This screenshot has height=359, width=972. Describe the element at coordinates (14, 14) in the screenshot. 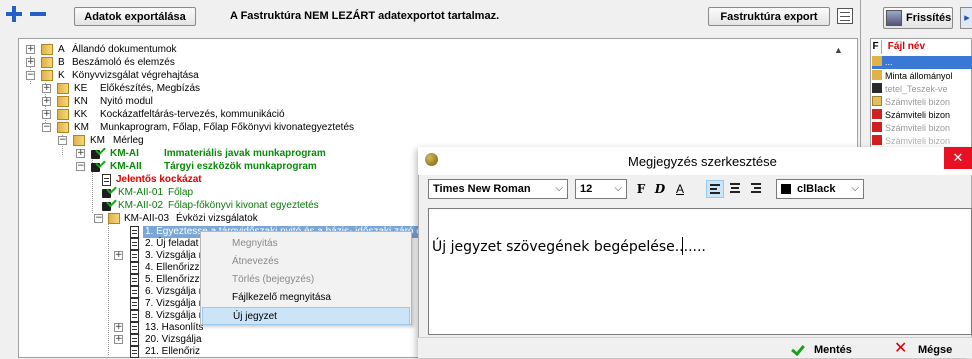

I see `add-icon` at that location.